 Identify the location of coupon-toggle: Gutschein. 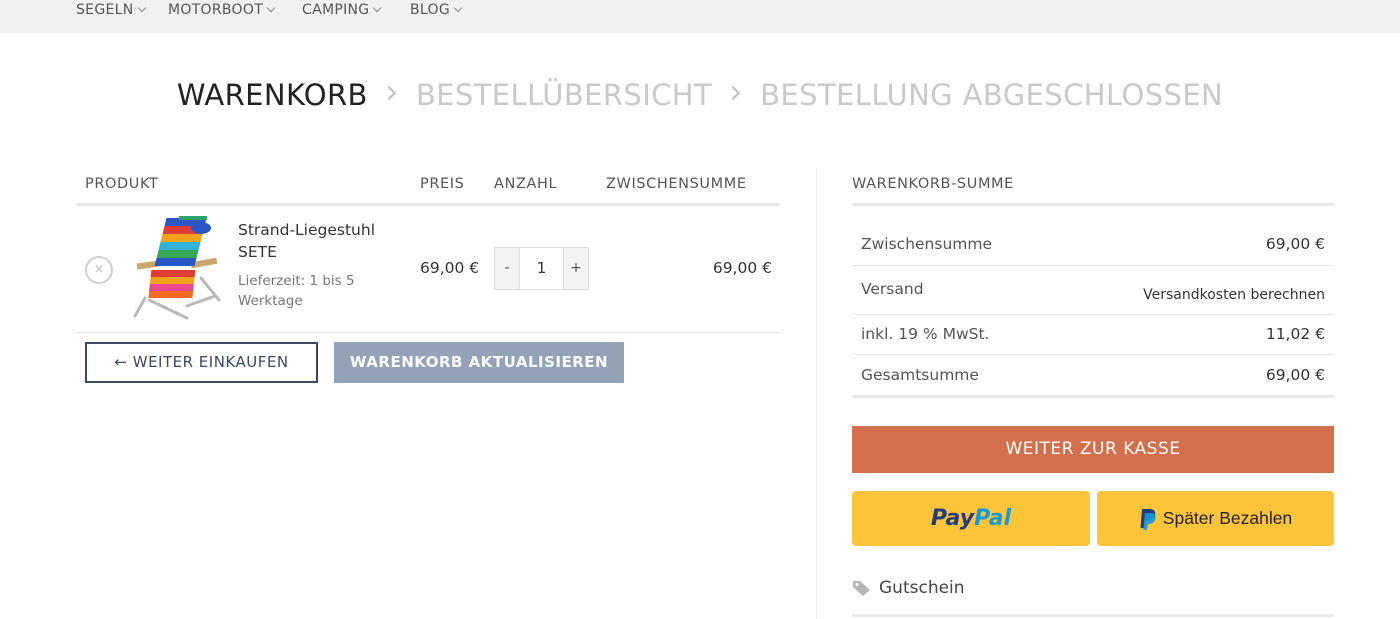
(908, 588).